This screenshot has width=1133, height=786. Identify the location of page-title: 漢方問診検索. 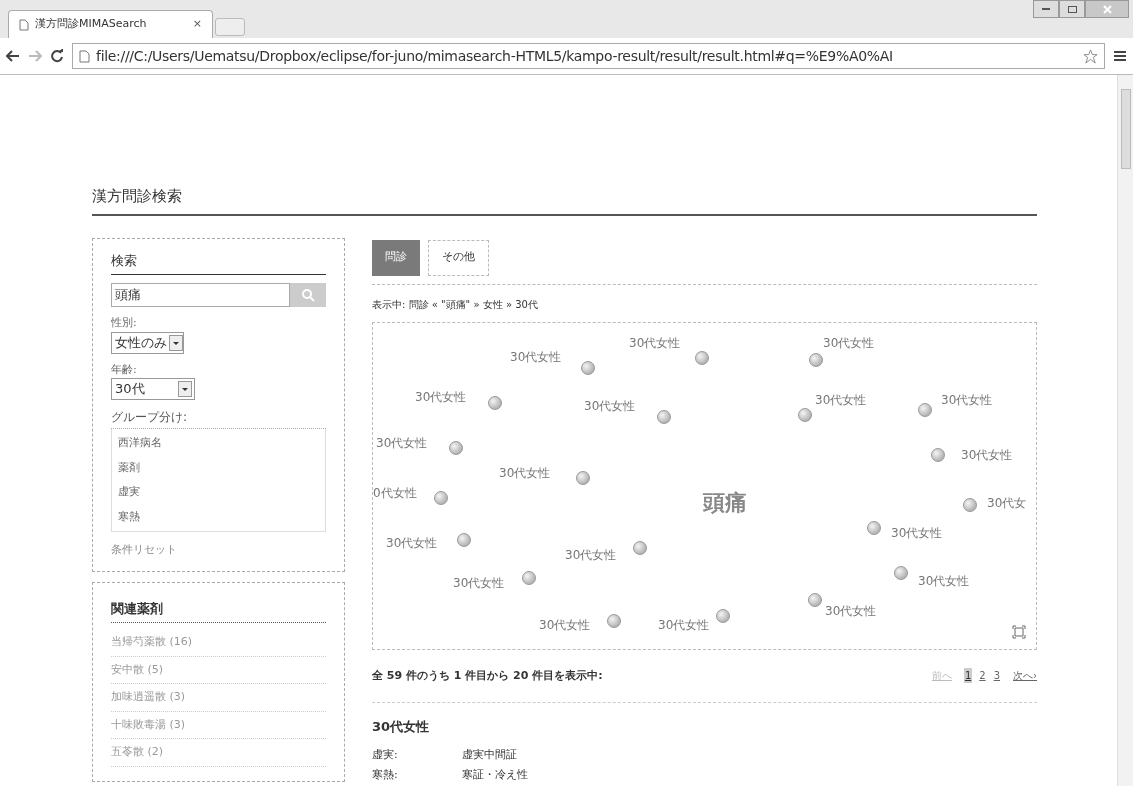
(564, 200).